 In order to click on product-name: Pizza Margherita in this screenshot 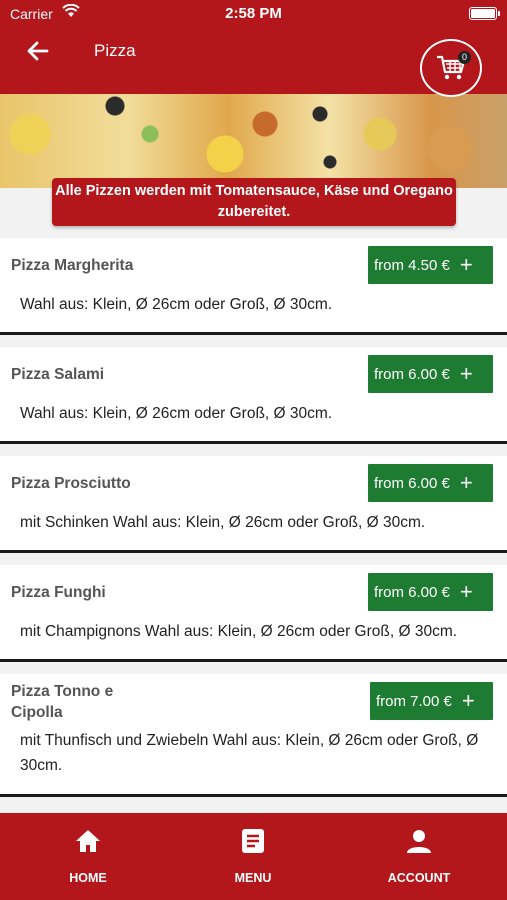, I will do `click(72, 265)`.